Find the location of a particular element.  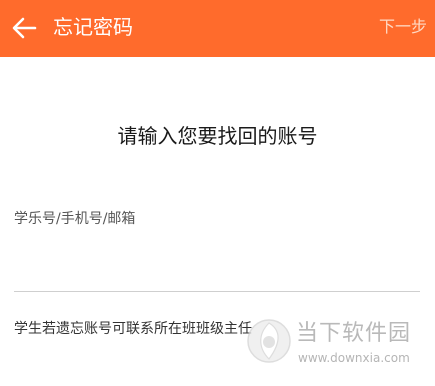

arrow-left-icon is located at coordinates (24, 28).